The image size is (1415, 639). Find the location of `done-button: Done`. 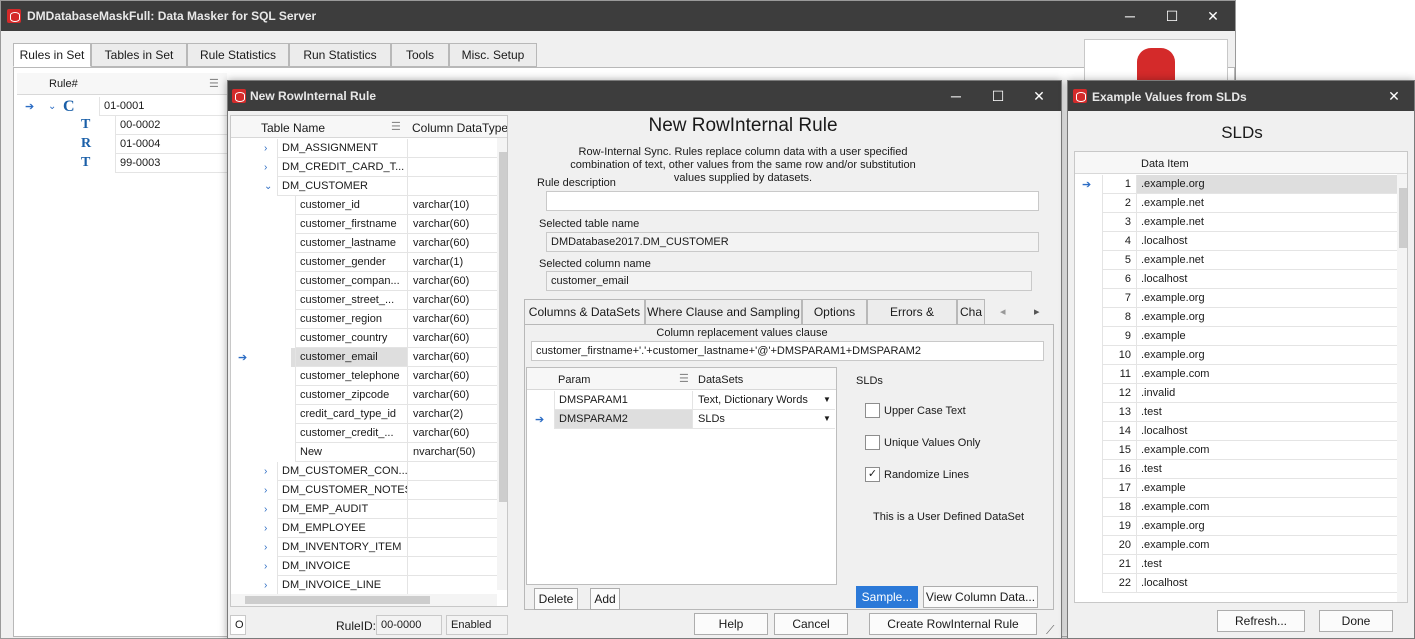

done-button: Done is located at coordinates (1356, 621).